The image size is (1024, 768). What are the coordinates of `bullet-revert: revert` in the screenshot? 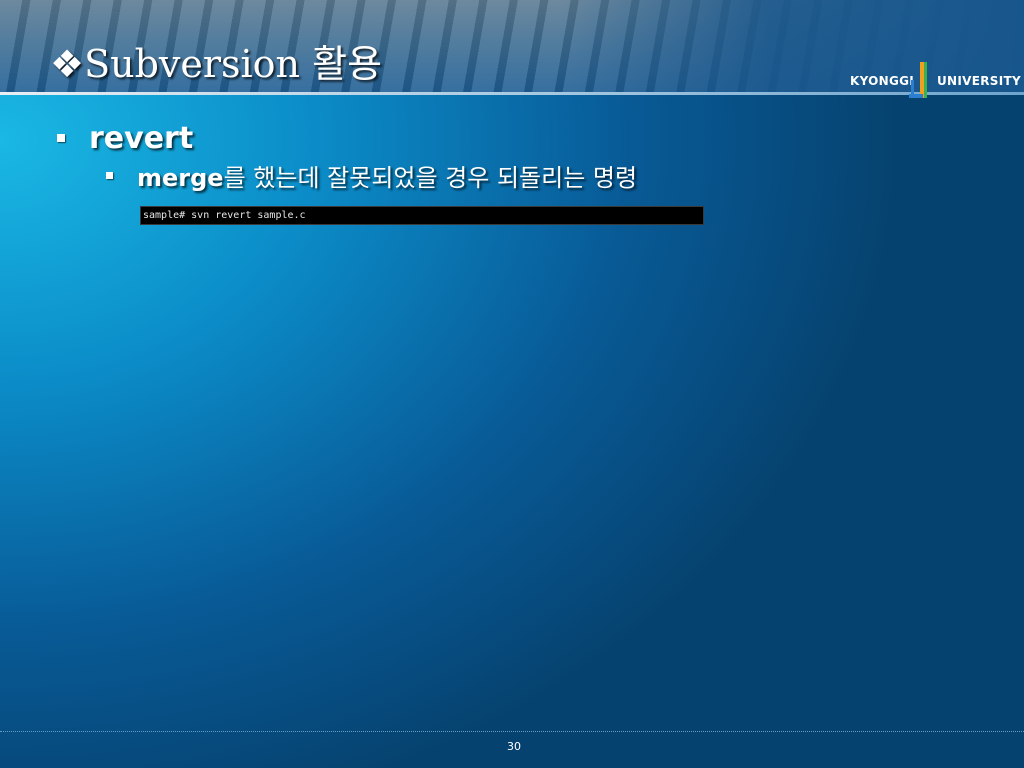 It's located at (125, 138).